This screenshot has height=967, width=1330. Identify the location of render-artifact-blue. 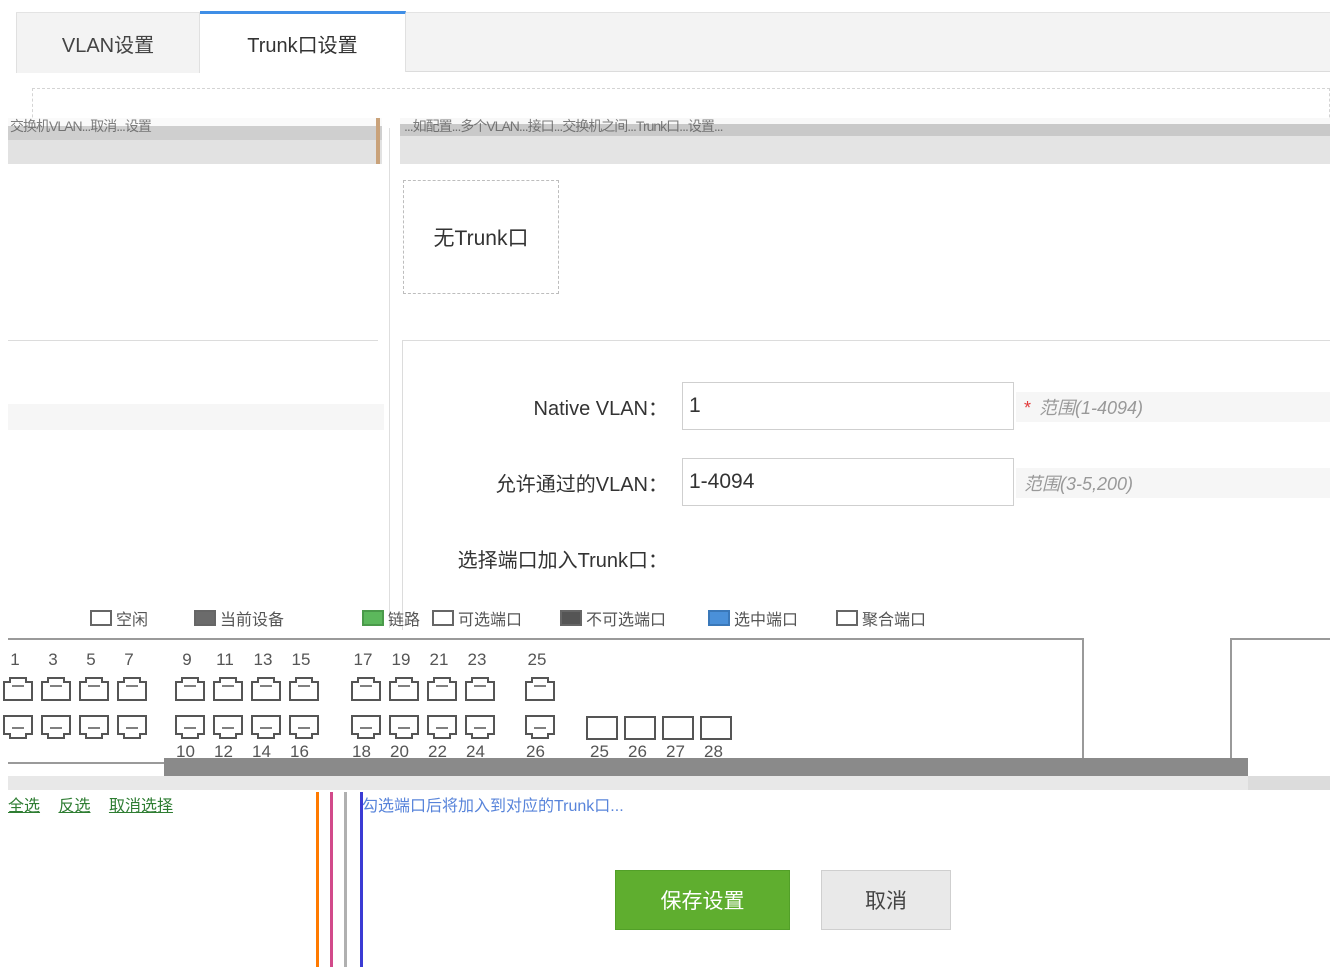
(361, 879).